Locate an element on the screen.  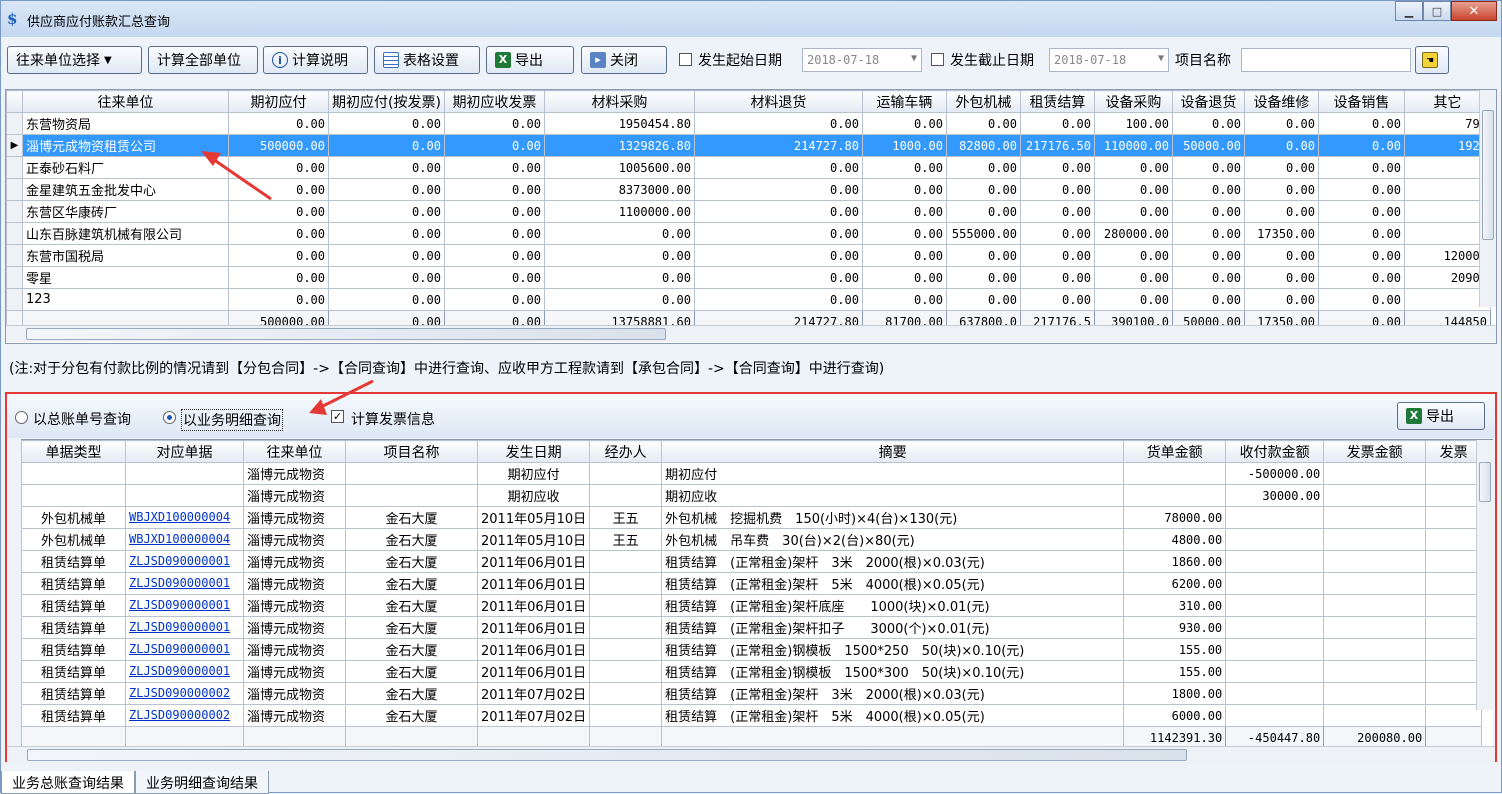
close-window-button: ✕ is located at coordinates (1474, 11).